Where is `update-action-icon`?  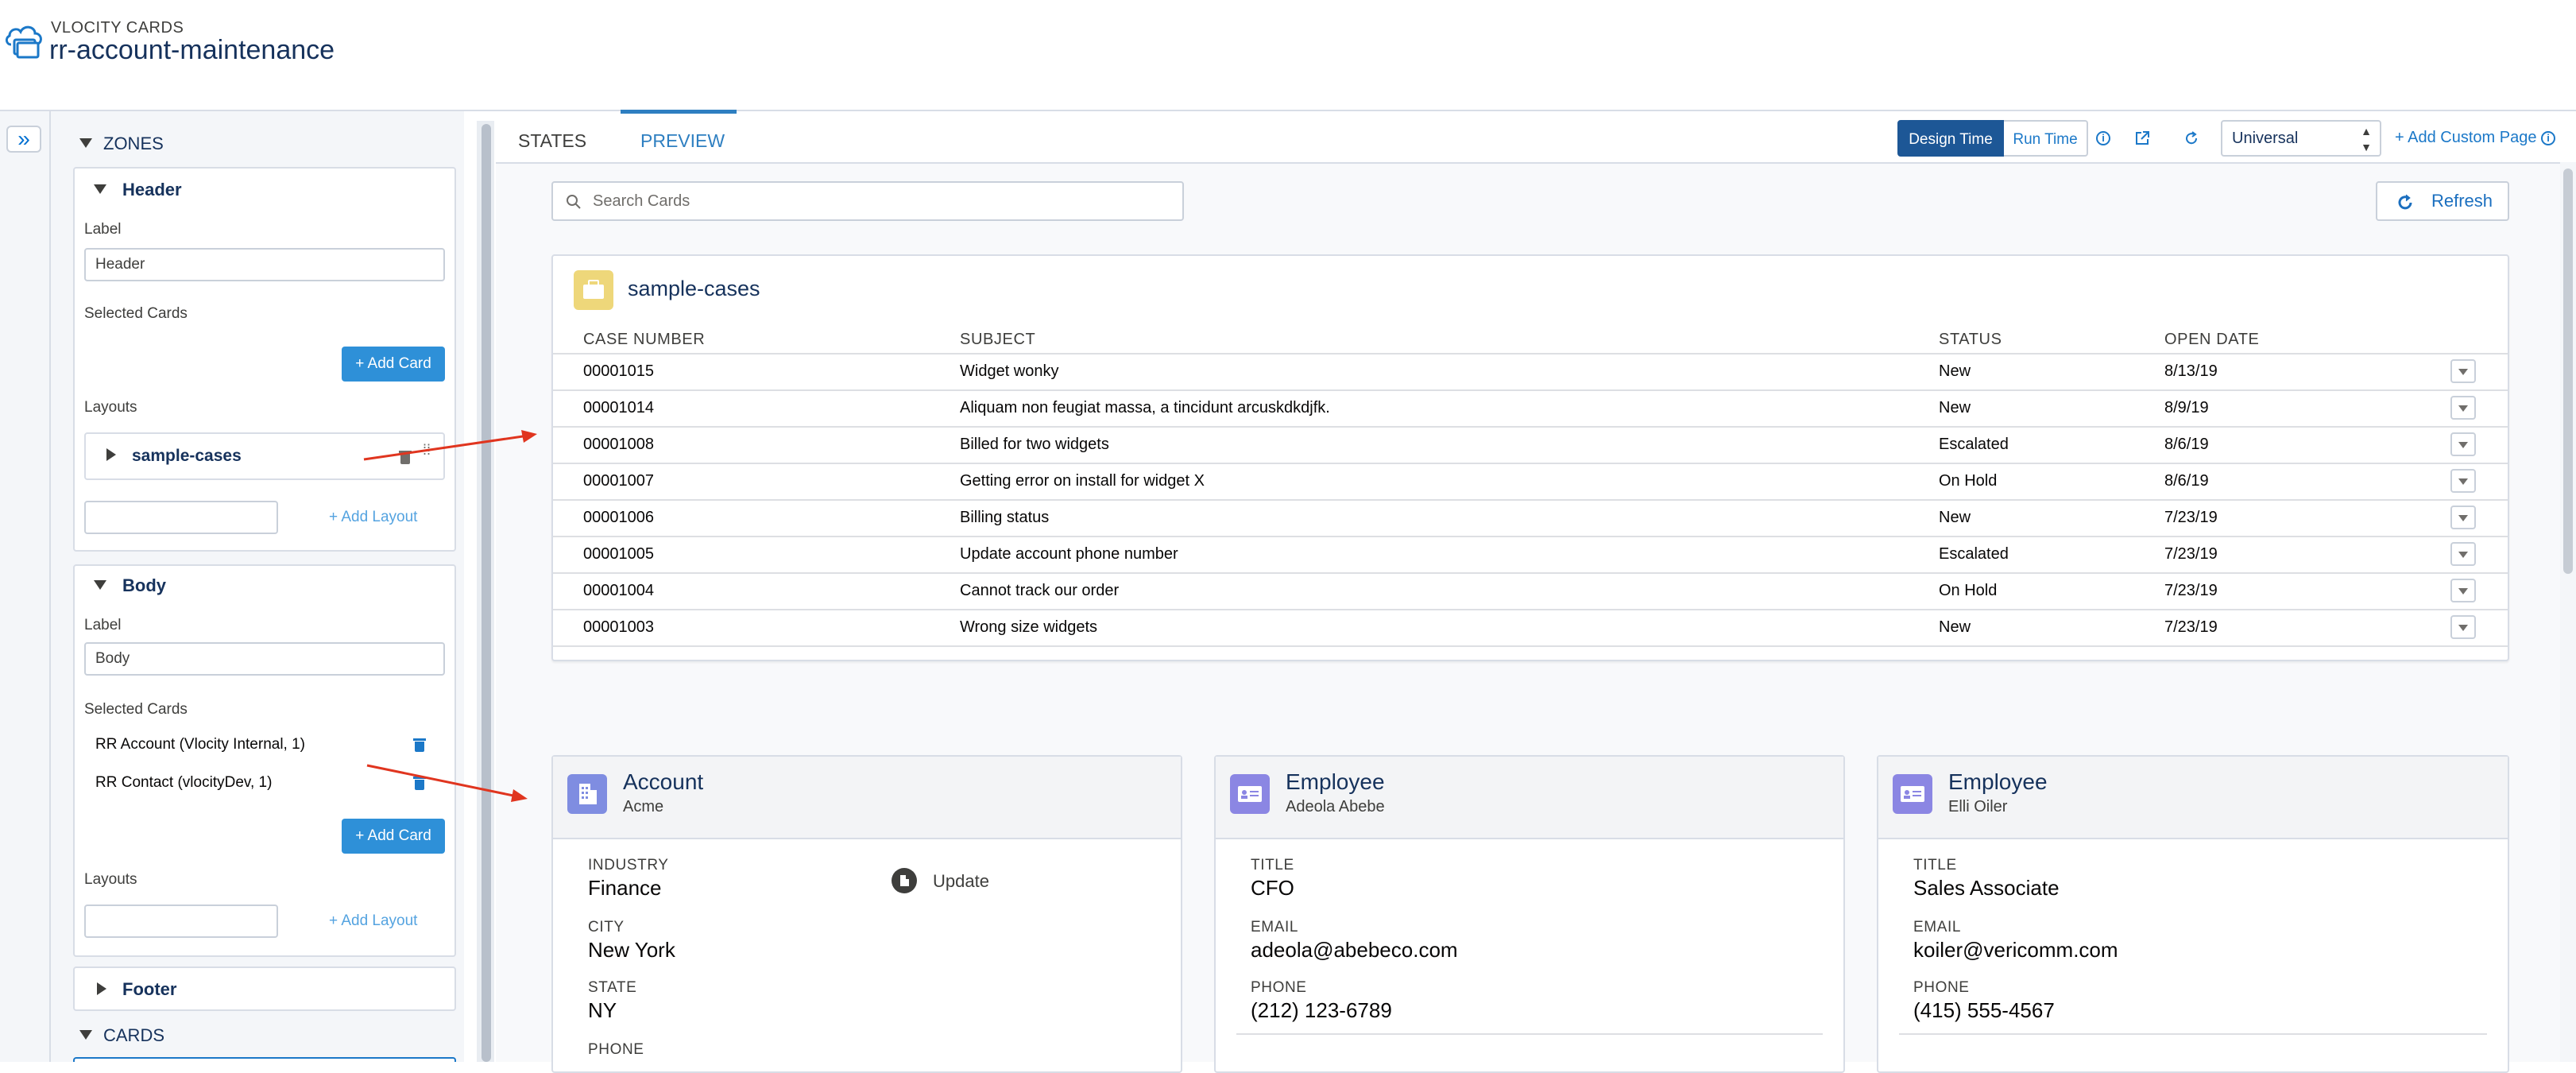
update-action-icon is located at coordinates (904, 880).